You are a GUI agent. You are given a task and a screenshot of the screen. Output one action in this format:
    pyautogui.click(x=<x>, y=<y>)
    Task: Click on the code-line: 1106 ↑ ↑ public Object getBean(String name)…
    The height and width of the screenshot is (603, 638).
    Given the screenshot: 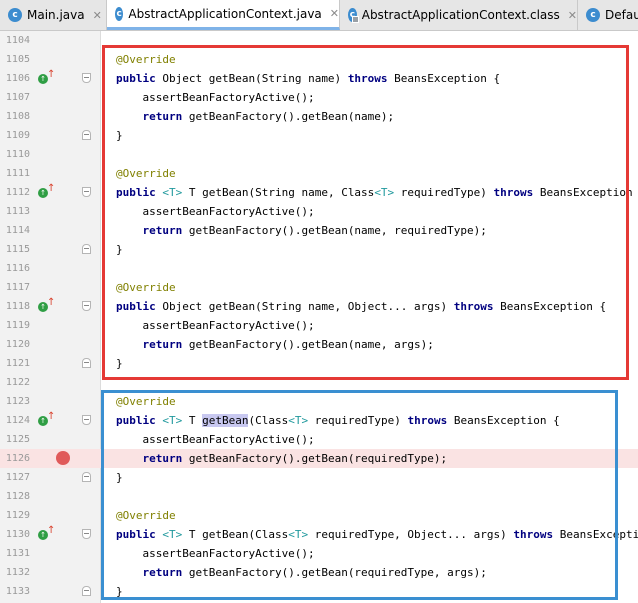 What is the action you would take?
    pyautogui.click(x=319, y=78)
    